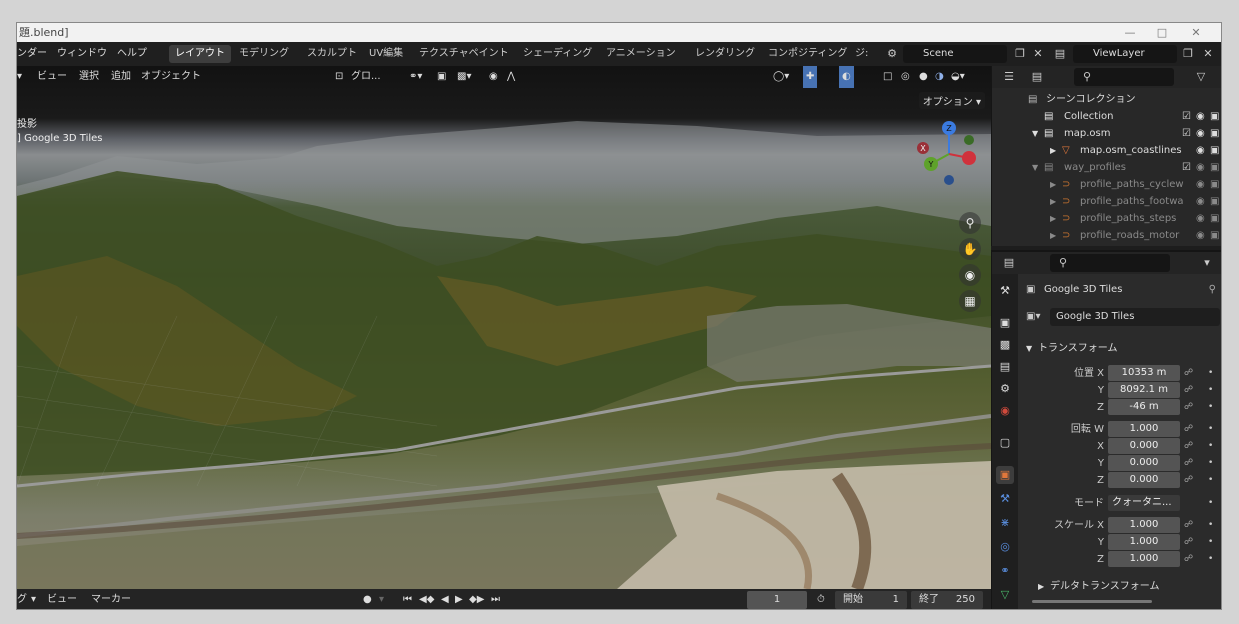  Describe the element at coordinates (62, 599) in the screenshot. I see `timeline-menu-view: ビュー` at that location.